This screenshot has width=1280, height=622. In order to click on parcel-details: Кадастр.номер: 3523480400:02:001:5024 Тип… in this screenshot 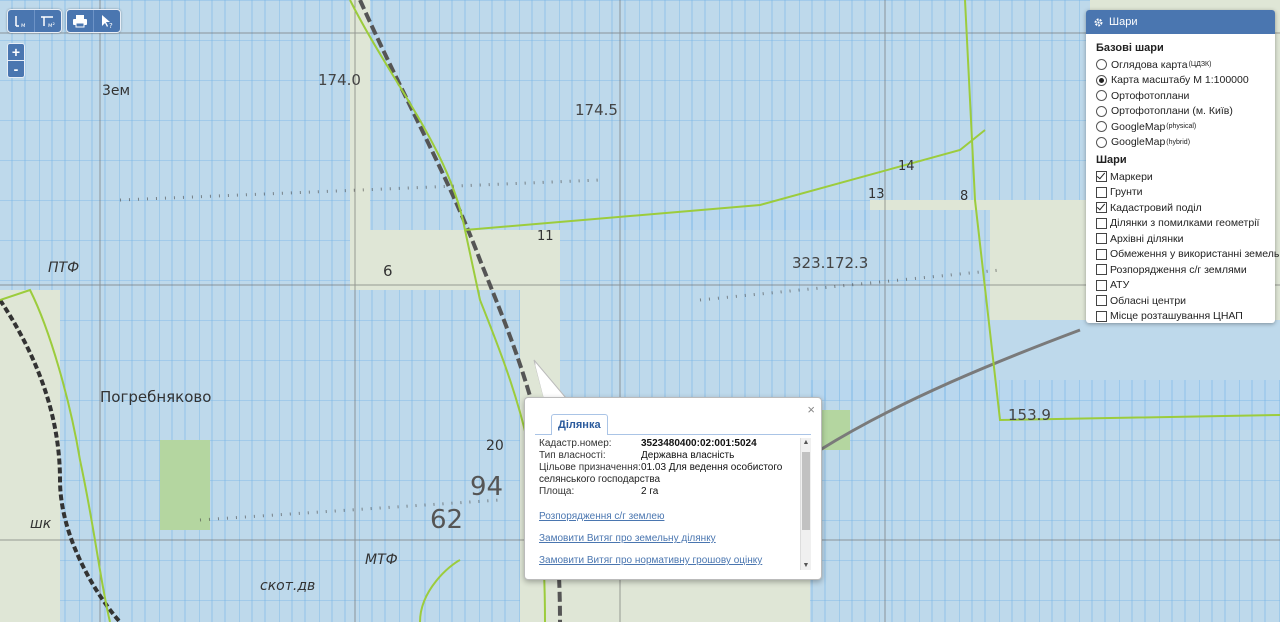, I will do `click(674, 504)`.